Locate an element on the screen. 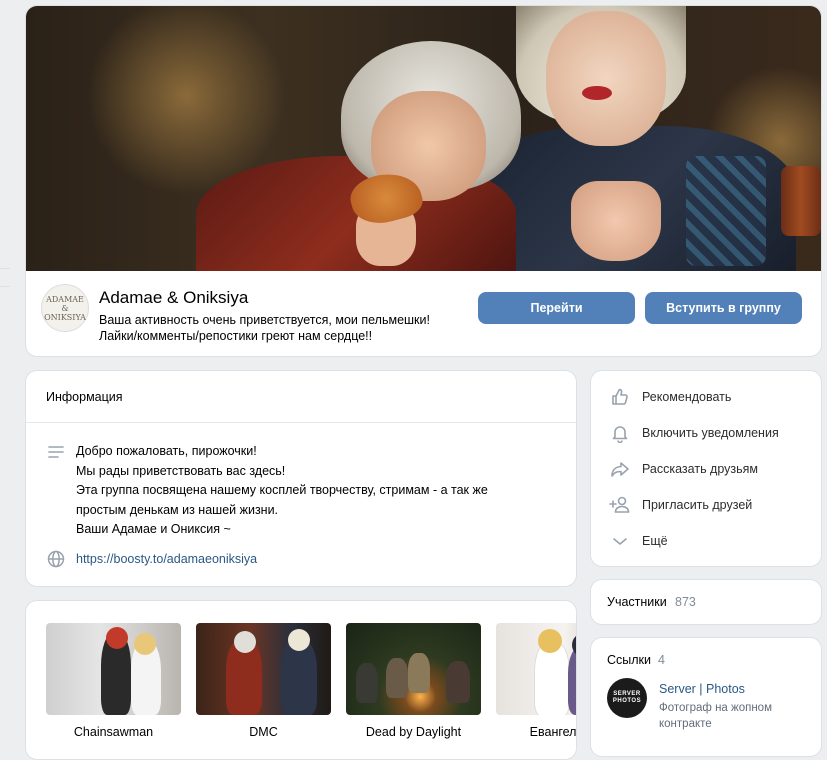 Image resolution: width=827 pixels, height=760 pixels. album-item: Евангелион is located at coordinates (536, 681).